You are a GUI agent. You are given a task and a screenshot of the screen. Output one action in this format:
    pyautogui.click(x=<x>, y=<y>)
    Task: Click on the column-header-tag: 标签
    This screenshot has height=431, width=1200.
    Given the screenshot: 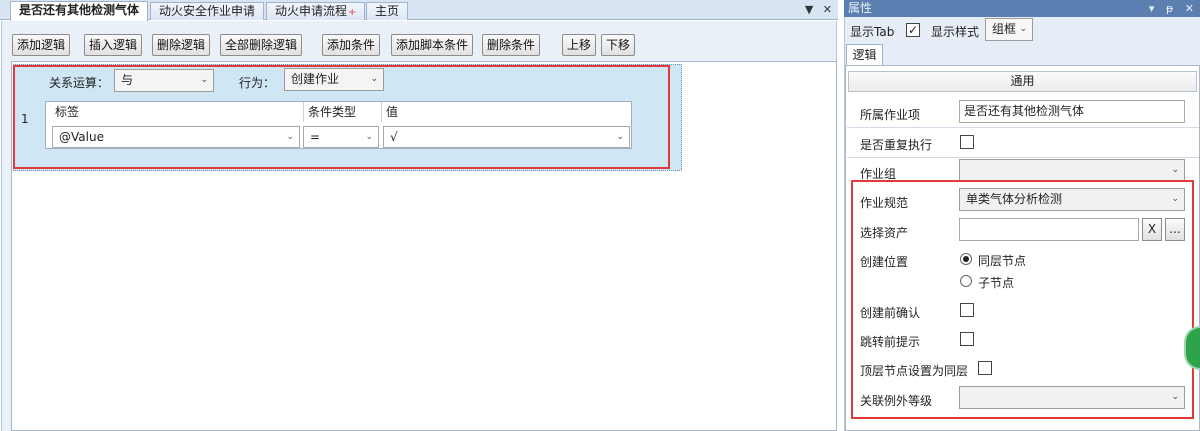 What is the action you would take?
    pyautogui.click(x=177, y=112)
    